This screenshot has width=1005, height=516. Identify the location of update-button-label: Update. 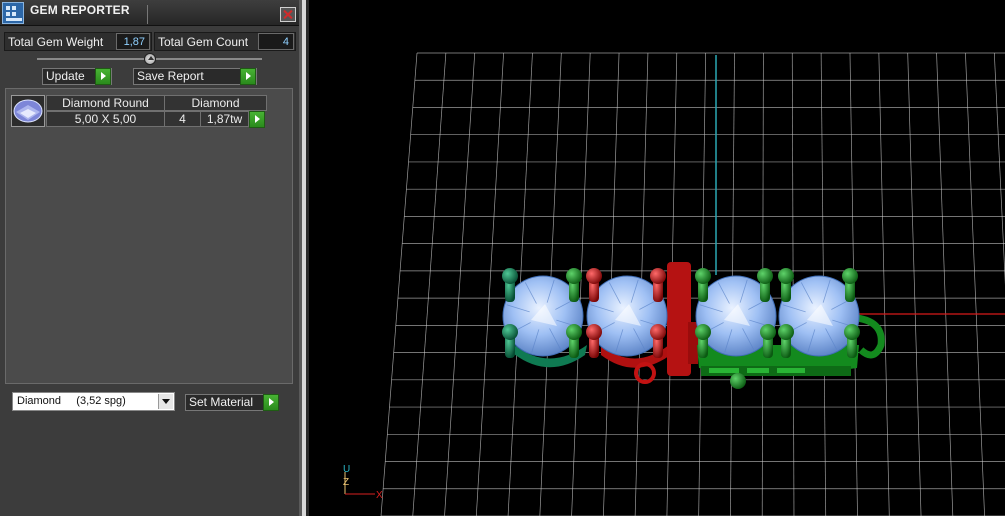
(65, 76).